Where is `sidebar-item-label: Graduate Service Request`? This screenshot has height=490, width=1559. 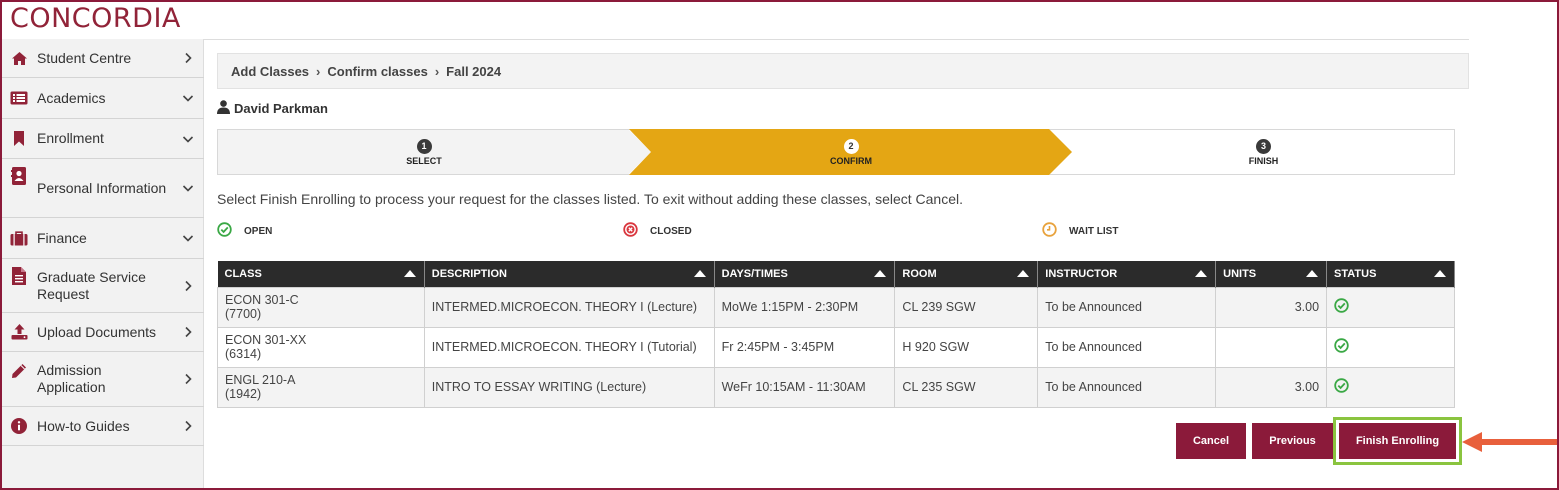
sidebar-item-label: Graduate Service Request is located at coordinates (91, 285).